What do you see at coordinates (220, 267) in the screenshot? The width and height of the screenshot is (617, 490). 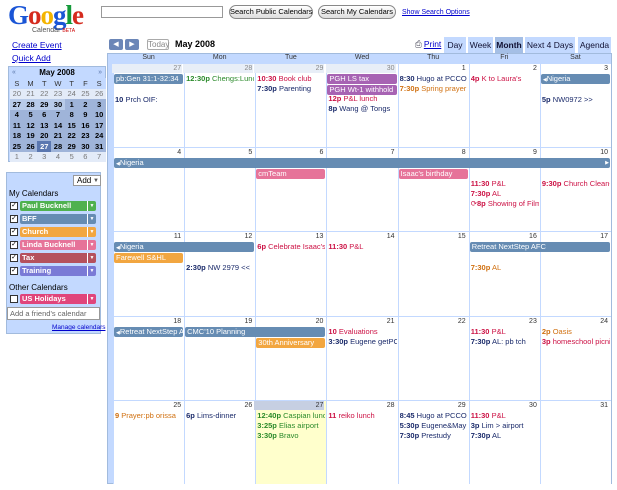 I see `timed-event: 2:30p NW 2979 <<` at bounding box center [220, 267].